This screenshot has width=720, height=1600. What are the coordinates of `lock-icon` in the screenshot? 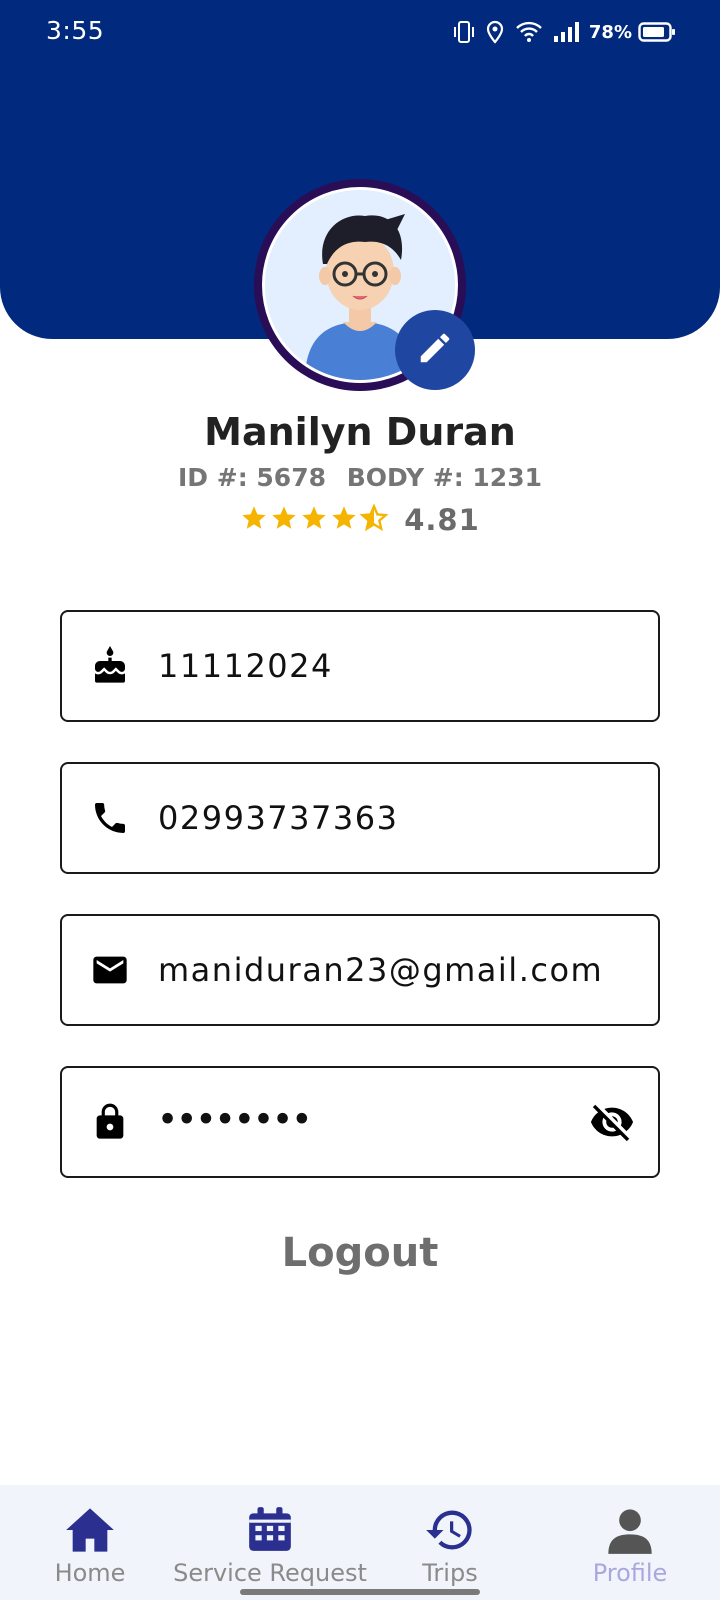 It's located at (110, 1122).